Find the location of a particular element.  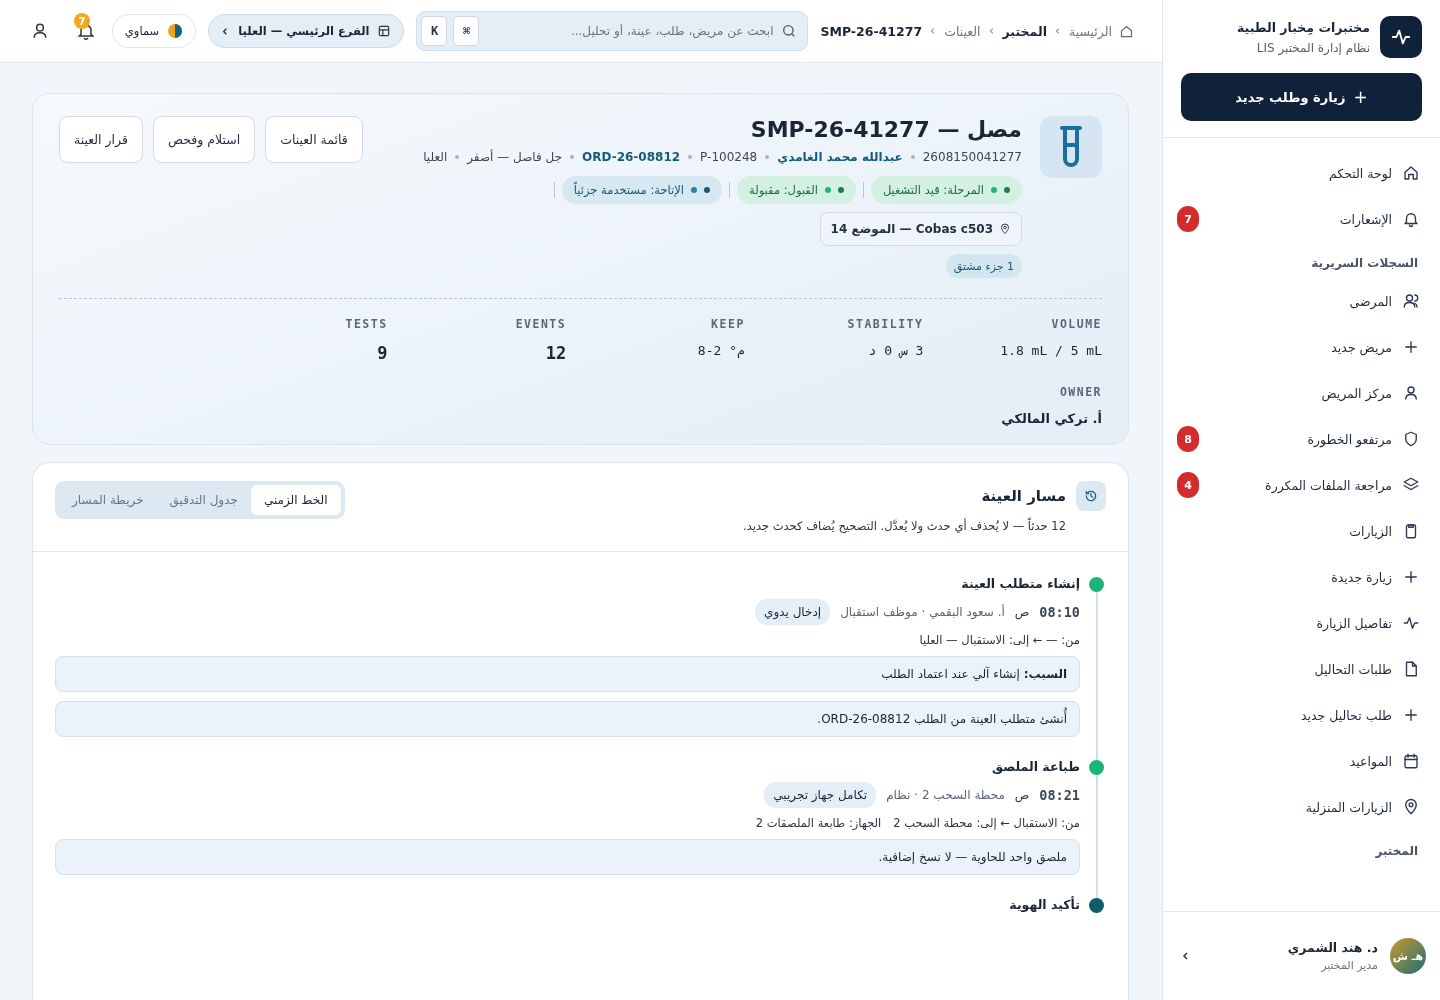

stat-label: TESTS is located at coordinates (366, 324).